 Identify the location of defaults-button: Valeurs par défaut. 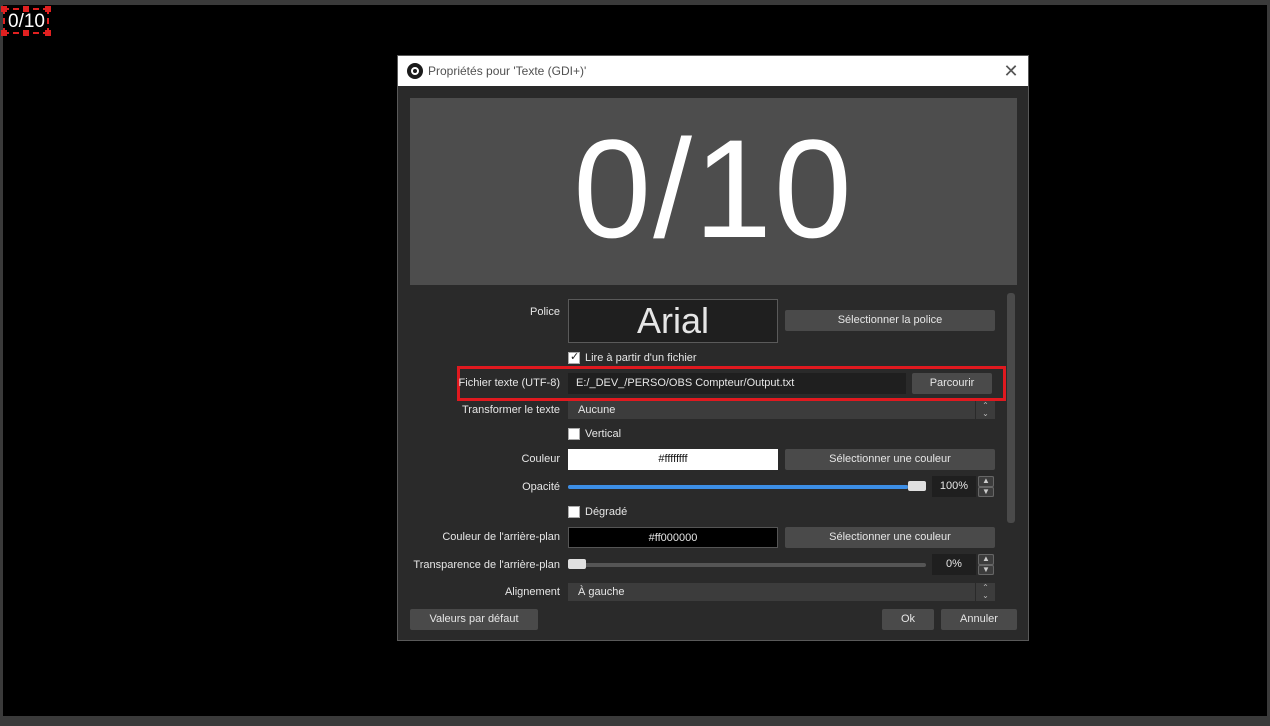
(474, 619).